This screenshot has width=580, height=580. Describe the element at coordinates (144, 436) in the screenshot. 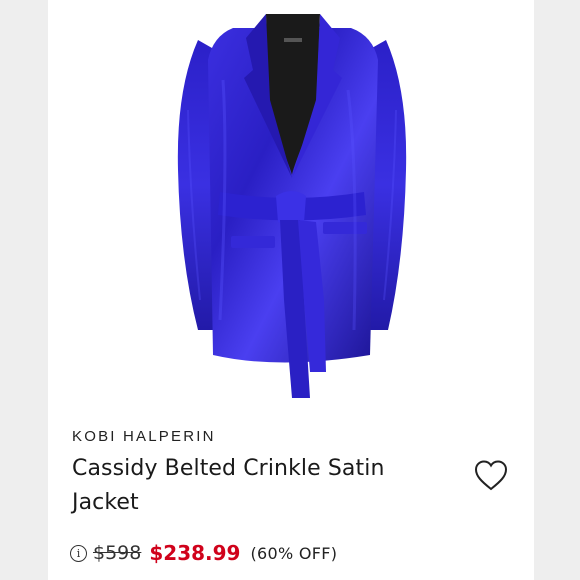

I see `brand-name: KOBI HALPERIN` at that location.